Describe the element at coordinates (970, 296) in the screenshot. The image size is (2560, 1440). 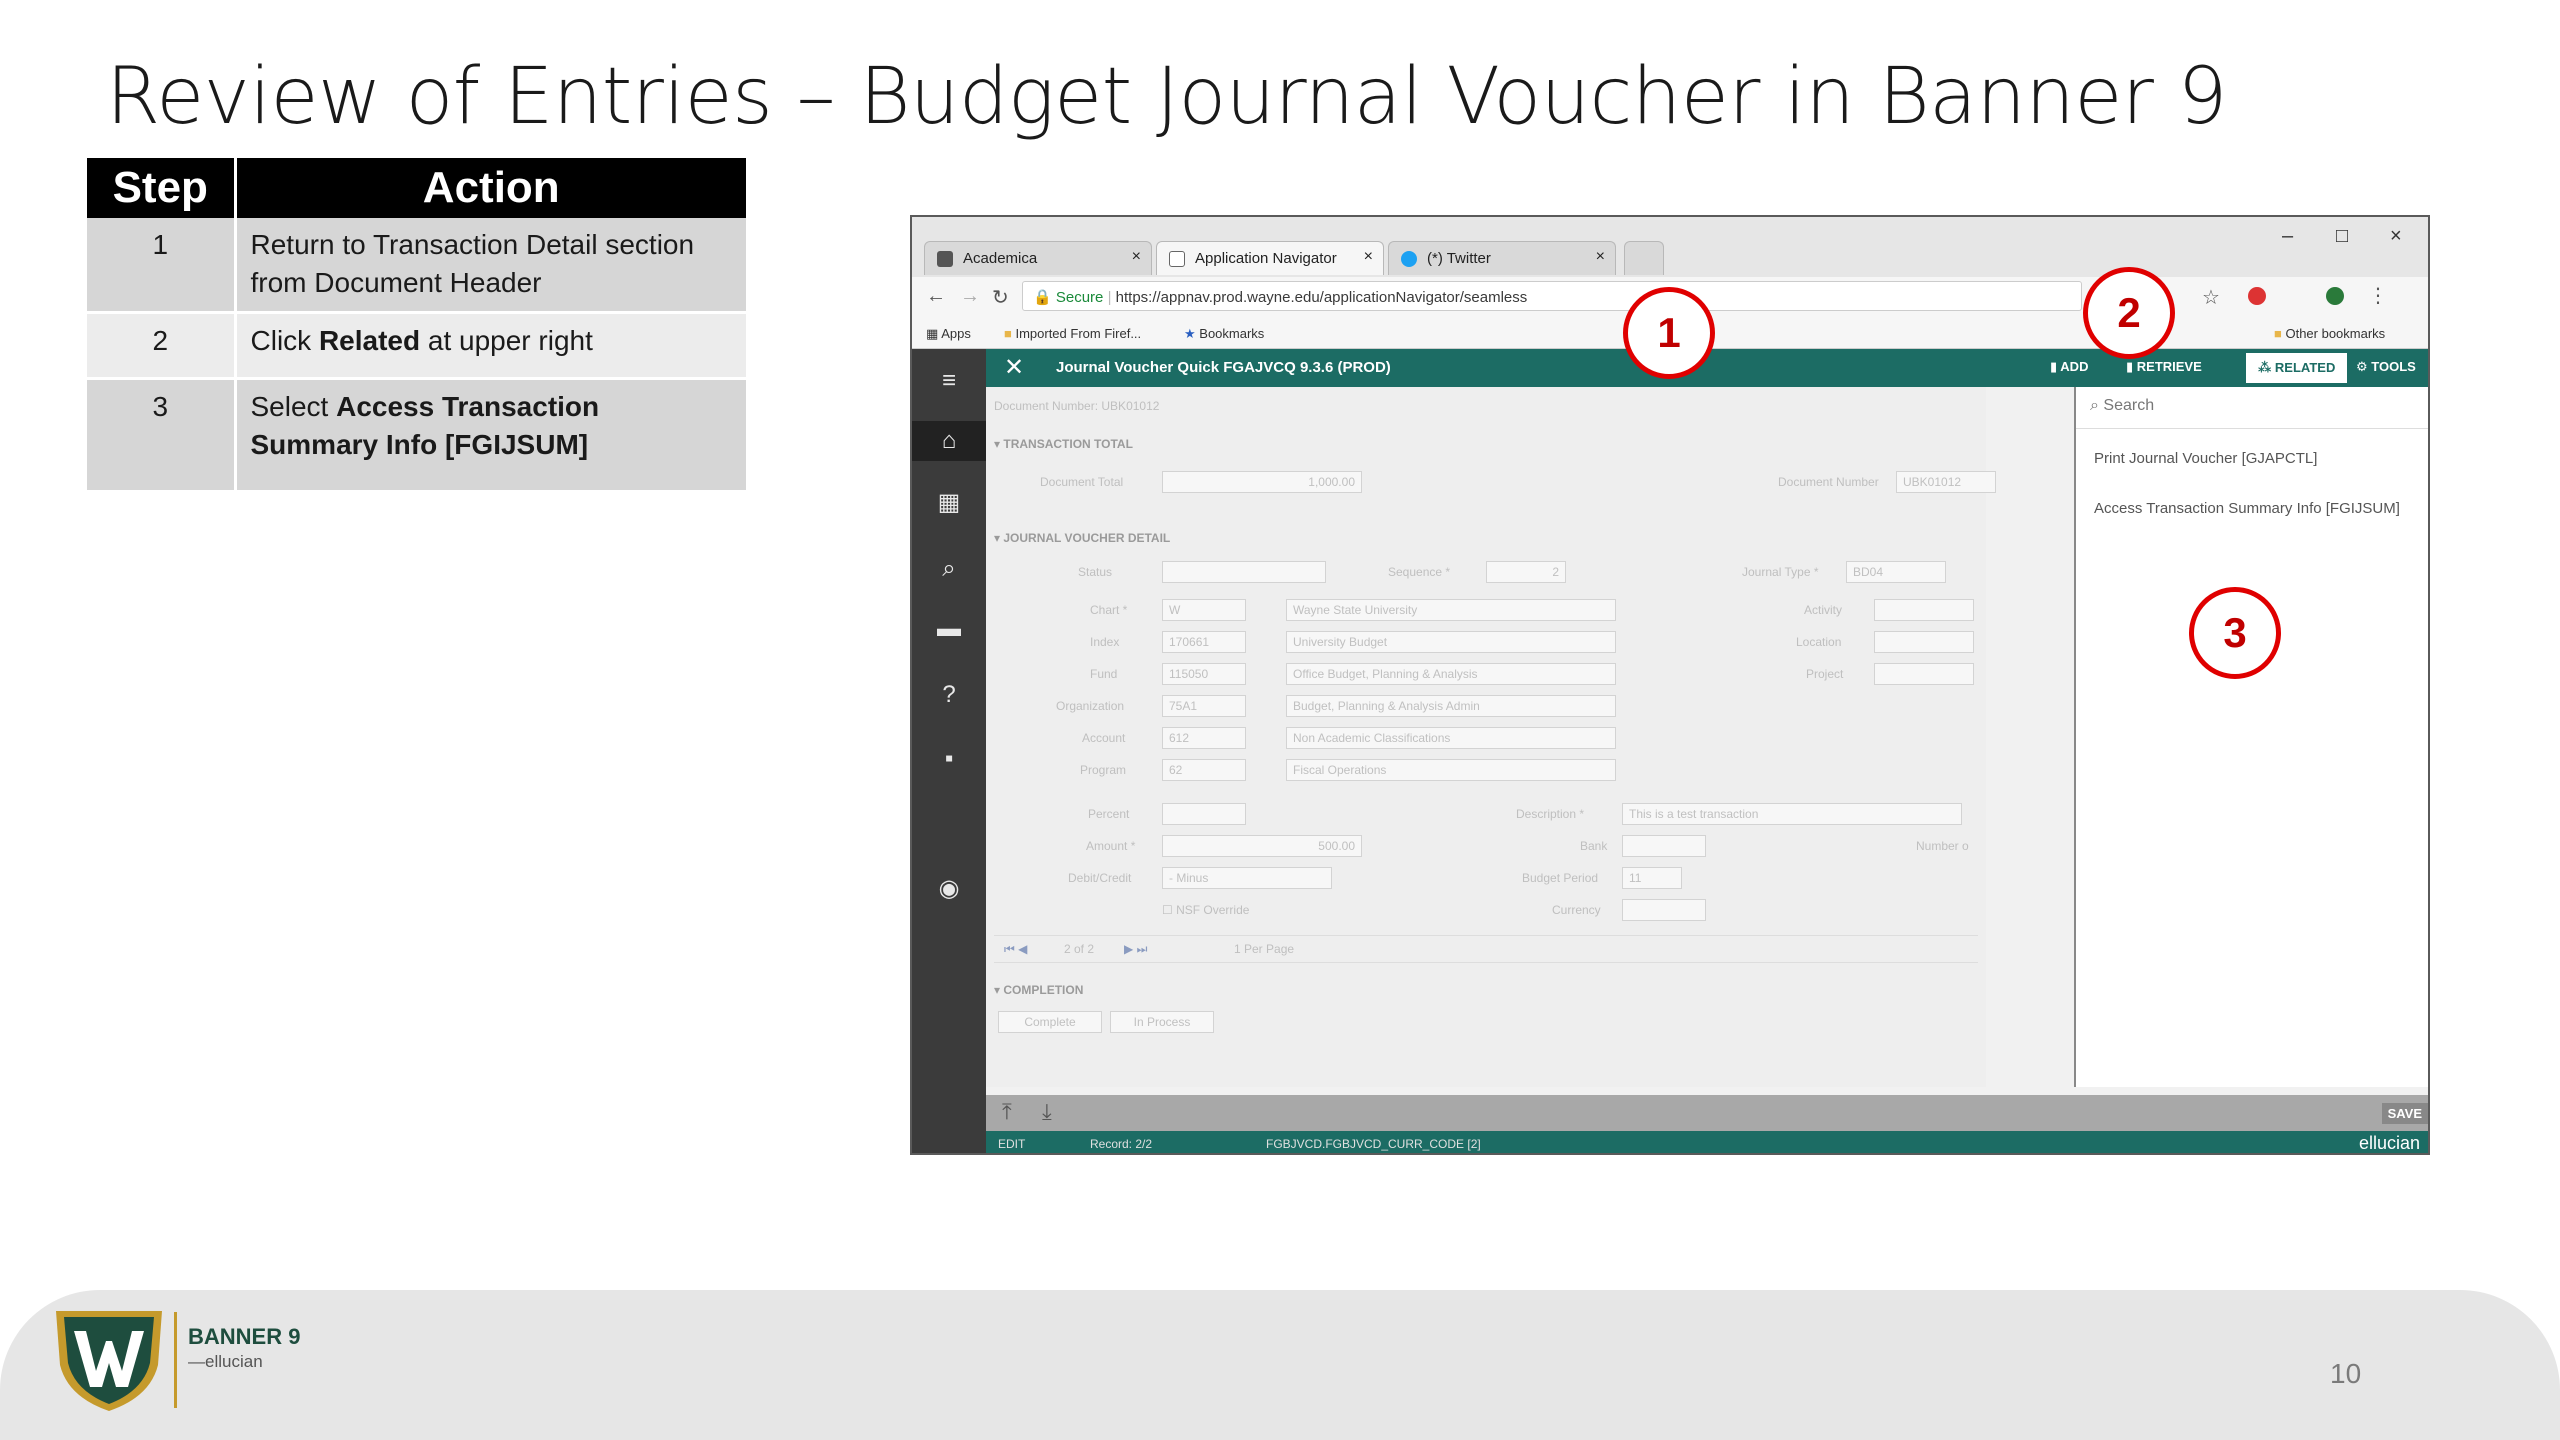
I see `forward-icon: →` at that location.